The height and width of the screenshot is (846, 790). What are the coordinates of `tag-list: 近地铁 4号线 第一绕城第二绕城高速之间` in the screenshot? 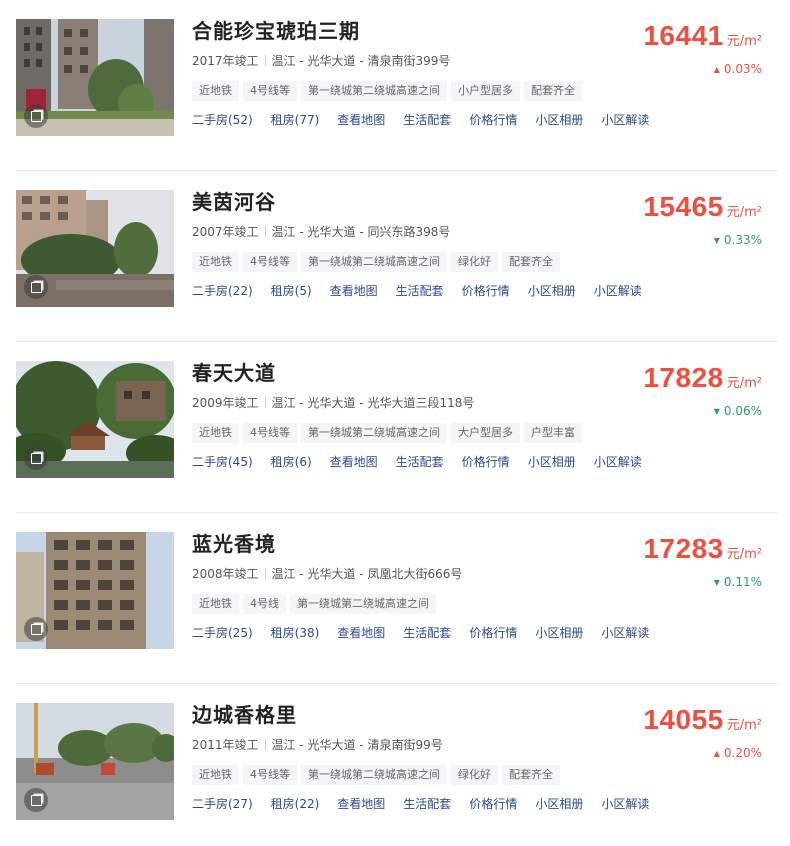 It's located at (432, 603).